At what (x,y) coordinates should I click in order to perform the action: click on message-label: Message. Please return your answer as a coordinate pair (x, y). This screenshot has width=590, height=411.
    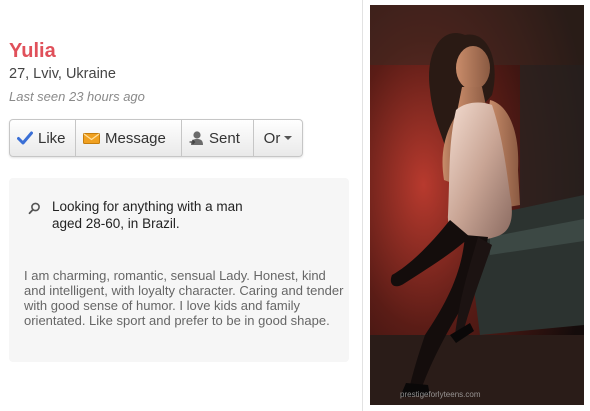
    Looking at the image, I should click on (135, 138).